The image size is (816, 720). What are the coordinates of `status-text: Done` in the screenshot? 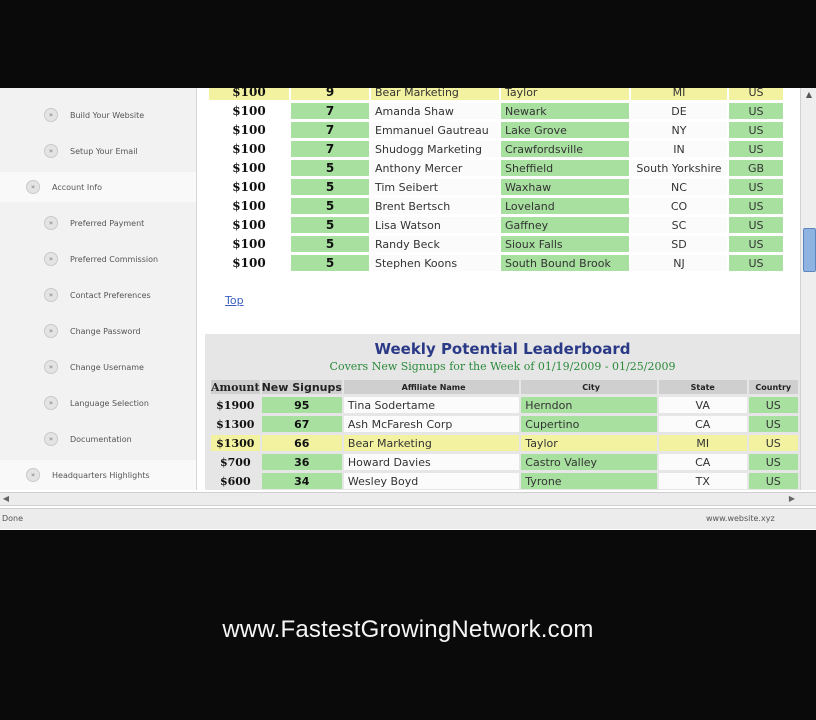 It's located at (13, 518).